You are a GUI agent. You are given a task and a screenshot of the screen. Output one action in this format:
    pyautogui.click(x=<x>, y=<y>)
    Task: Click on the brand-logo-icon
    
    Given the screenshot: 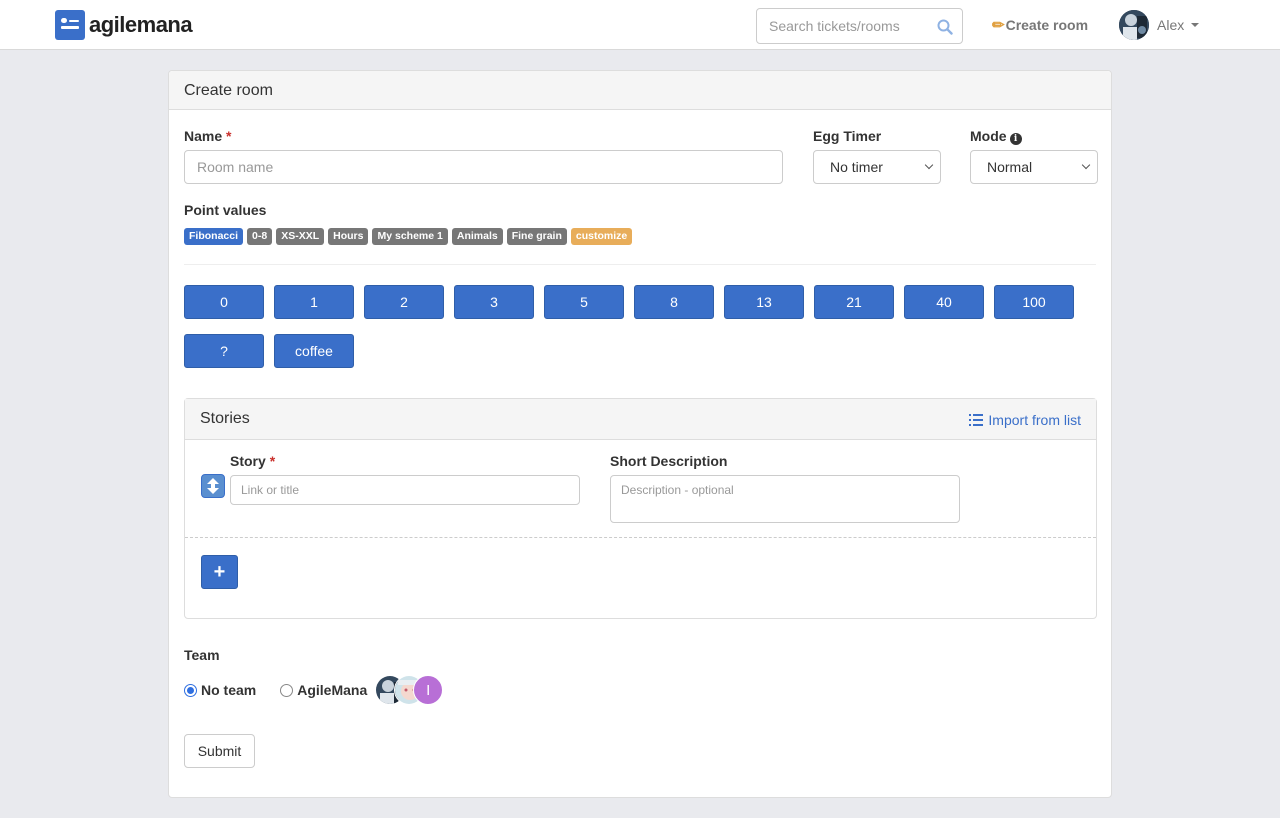 What is the action you would take?
    pyautogui.click(x=70, y=25)
    